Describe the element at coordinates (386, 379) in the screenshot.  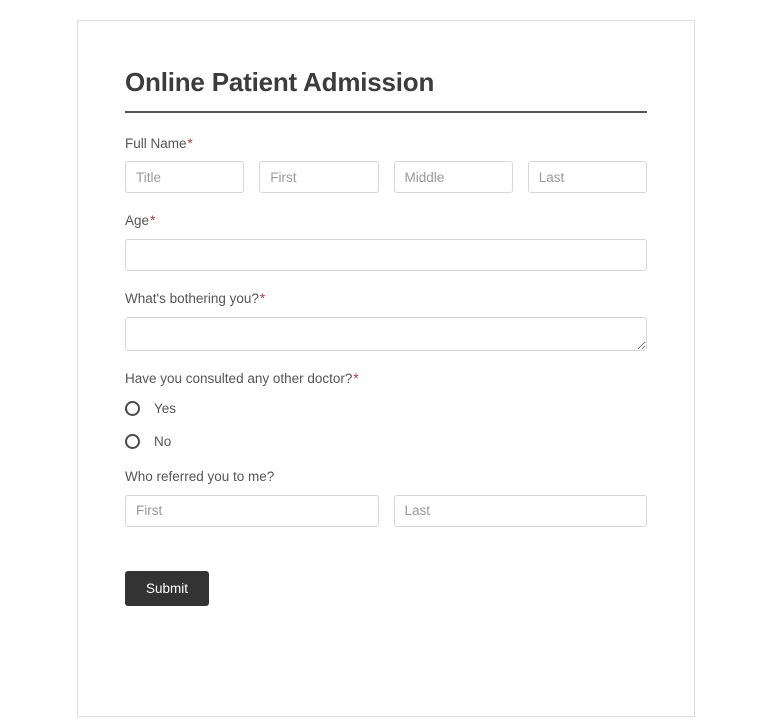
I see `consulted-other-doctor-label: Have you consulted any other doctor?*` at that location.